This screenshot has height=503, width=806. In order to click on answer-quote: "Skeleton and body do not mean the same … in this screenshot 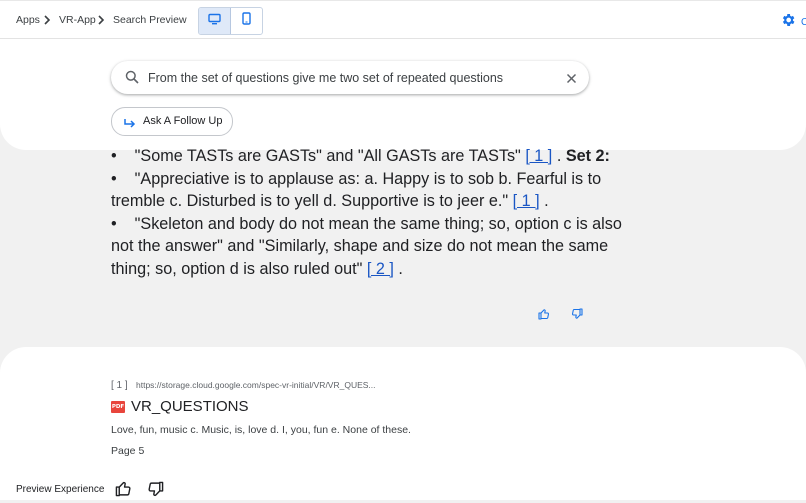, I will do `click(378, 223)`.